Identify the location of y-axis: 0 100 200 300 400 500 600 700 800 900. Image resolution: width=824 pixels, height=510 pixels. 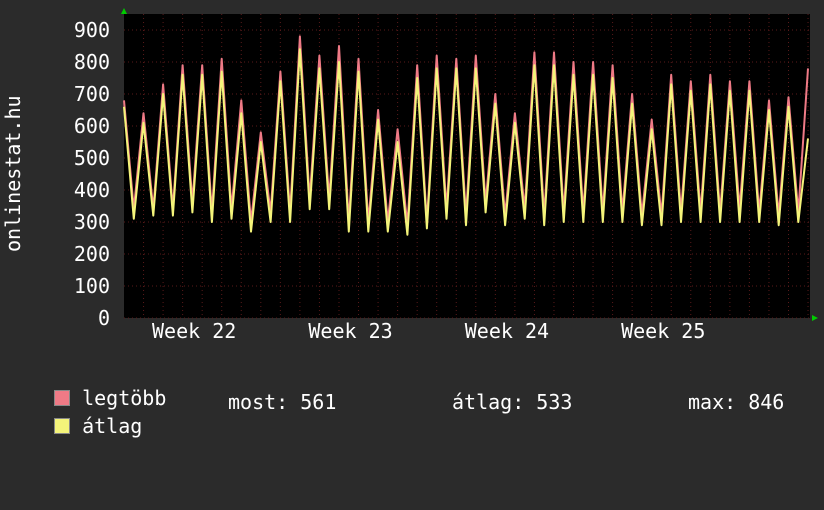
(92, 174).